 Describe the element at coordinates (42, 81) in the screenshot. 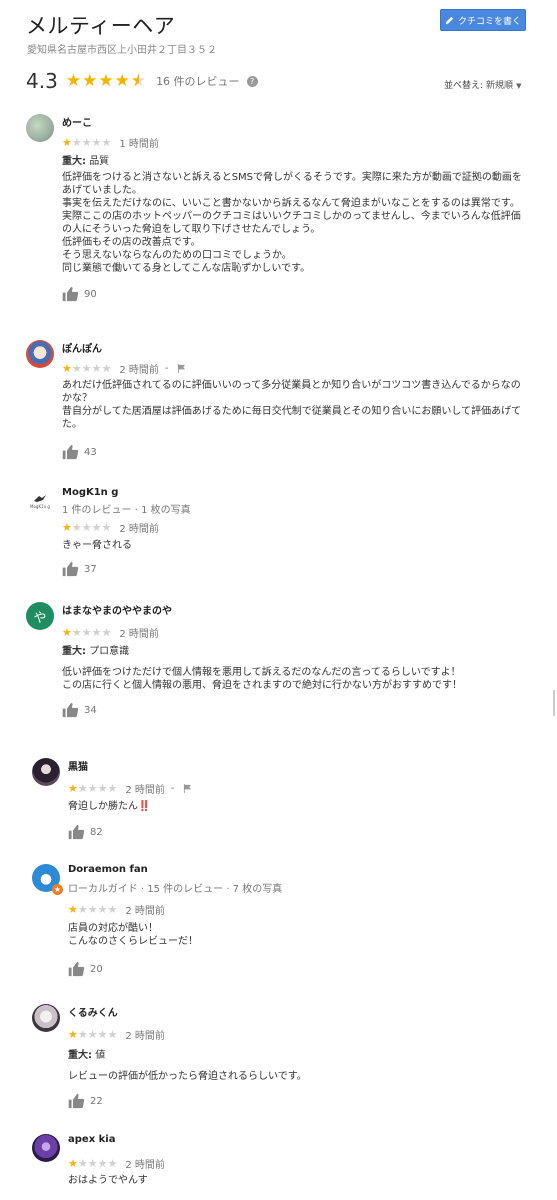

I see `rating-value: 4.3` at that location.